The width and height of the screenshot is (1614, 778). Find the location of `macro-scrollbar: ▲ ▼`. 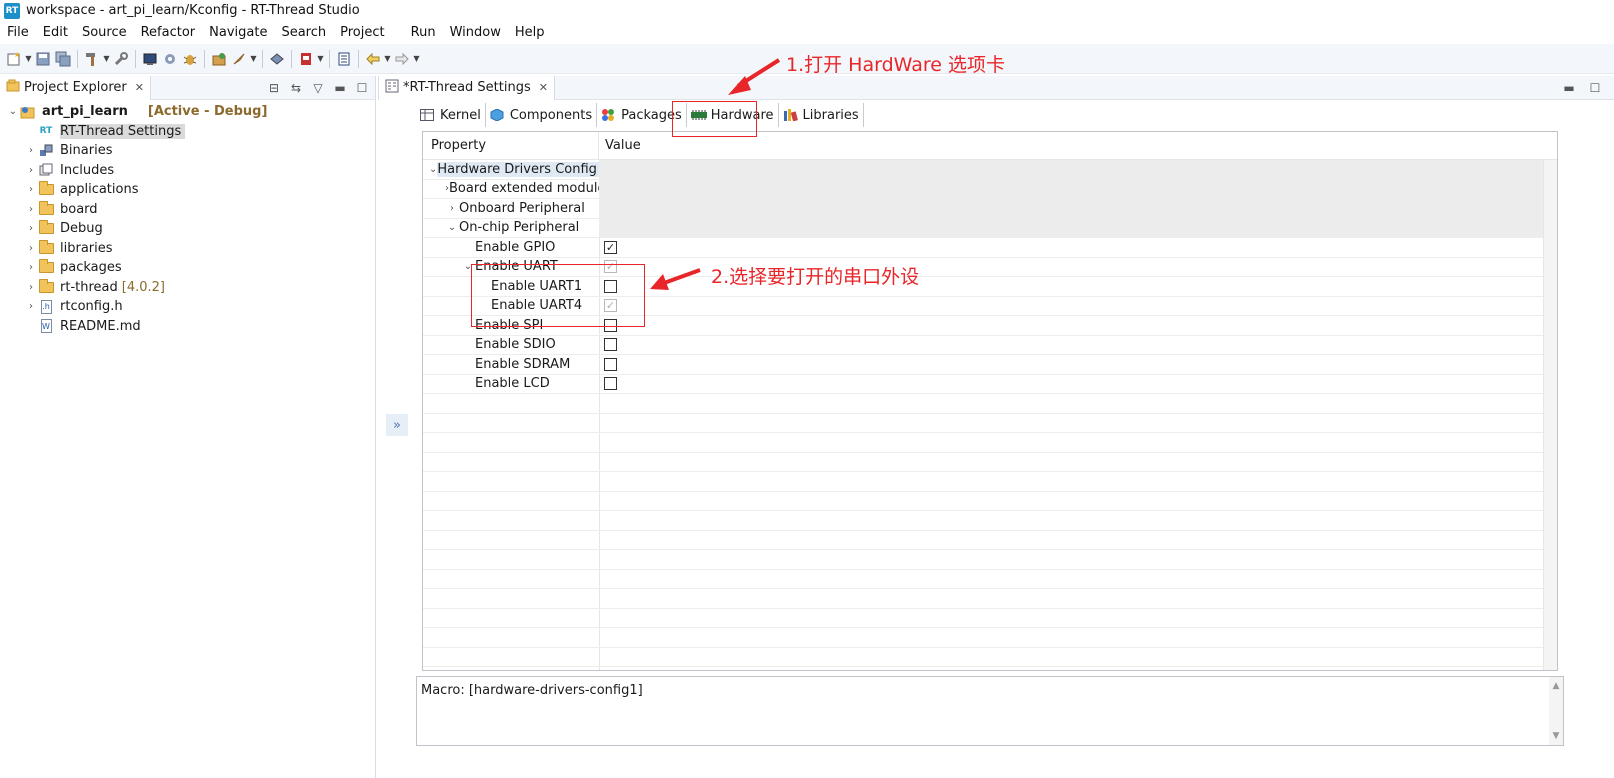

macro-scrollbar: ▲ ▼ is located at coordinates (1556, 711).